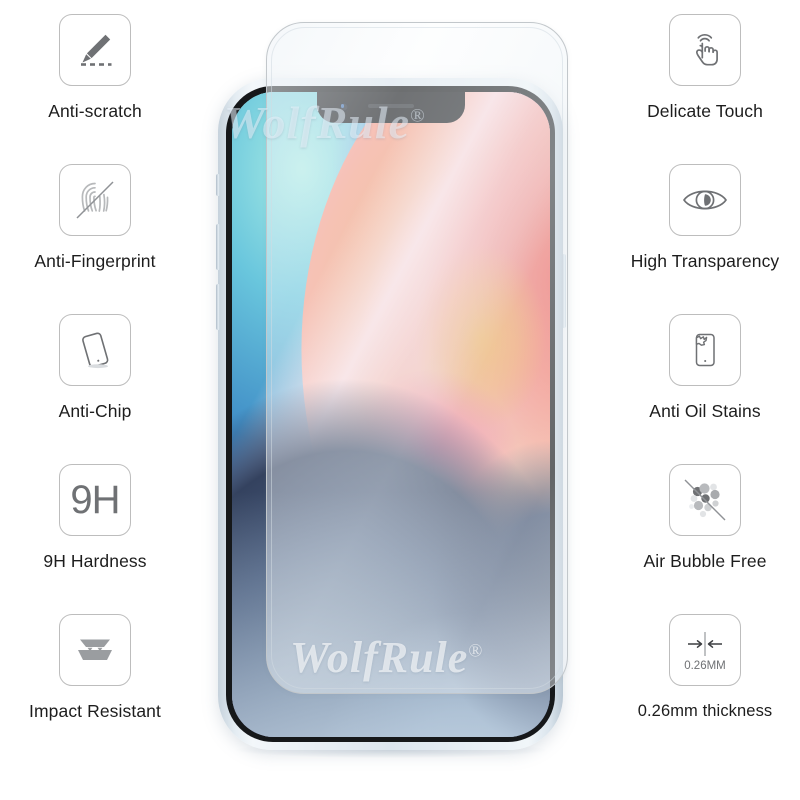 This screenshot has width=800, height=800. Describe the element at coordinates (705, 689) in the screenshot. I see `feature-thickness: 0.26MM 0.26mm thickness` at that location.